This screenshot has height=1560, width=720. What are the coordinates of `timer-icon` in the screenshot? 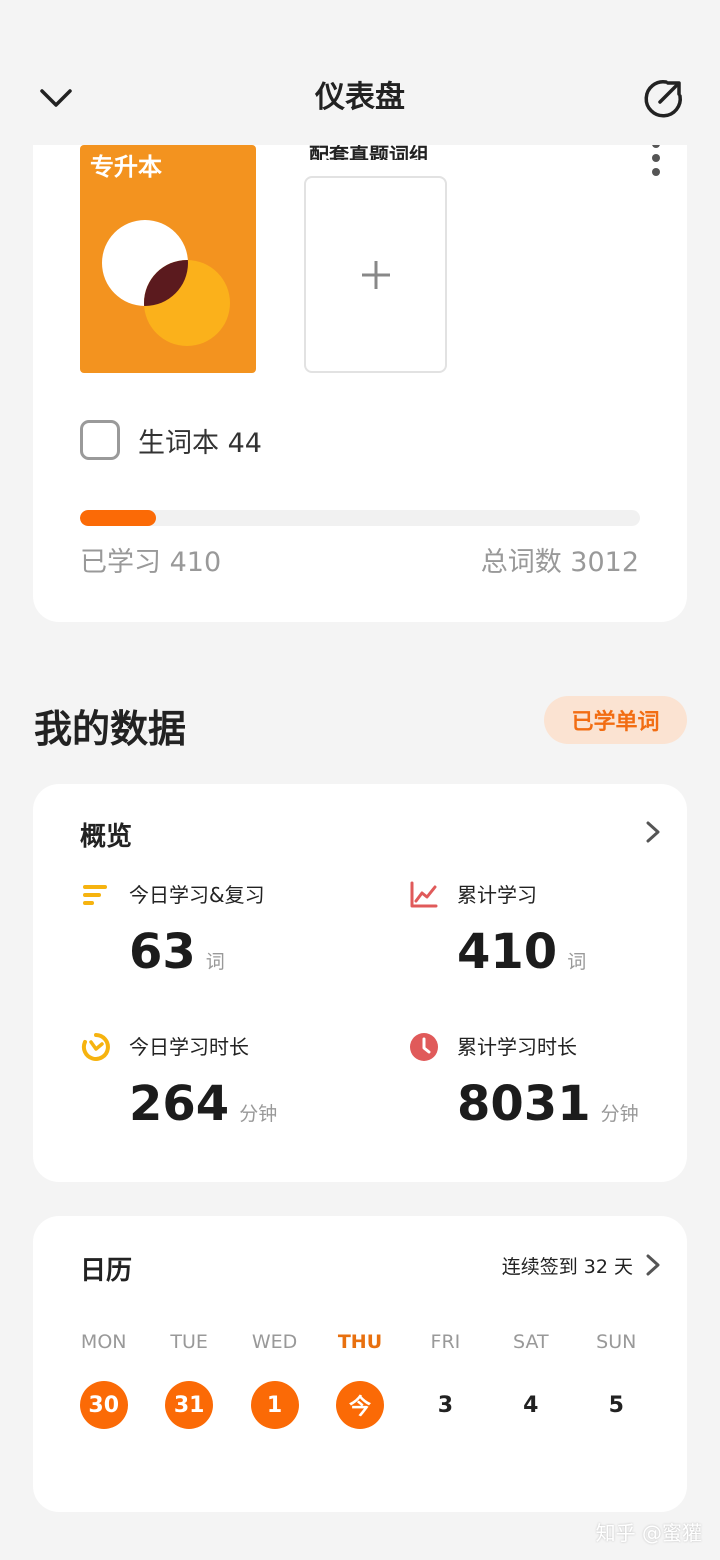 It's located at (95, 1047).